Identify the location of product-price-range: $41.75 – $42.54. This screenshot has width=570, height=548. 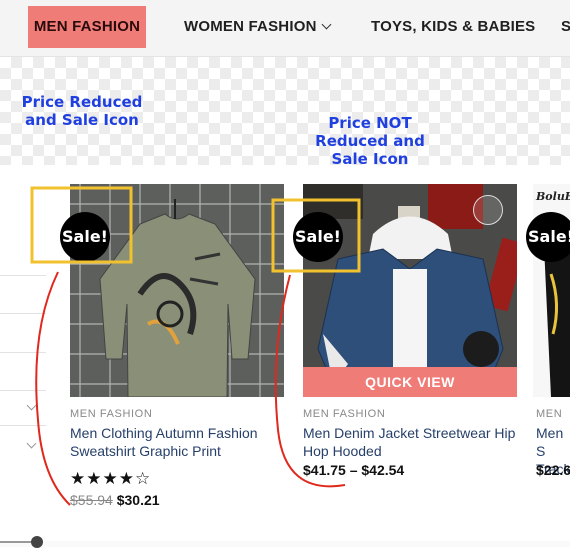
(354, 470).